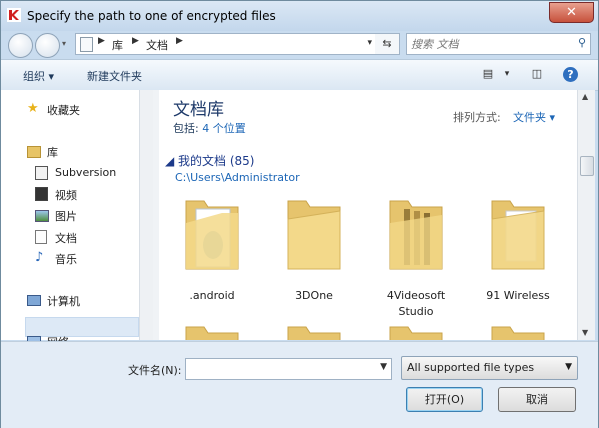 The height and width of the screenshot is (428, 599). I want to click on arrange-by-label: 排列方式:, so click(477, 117).